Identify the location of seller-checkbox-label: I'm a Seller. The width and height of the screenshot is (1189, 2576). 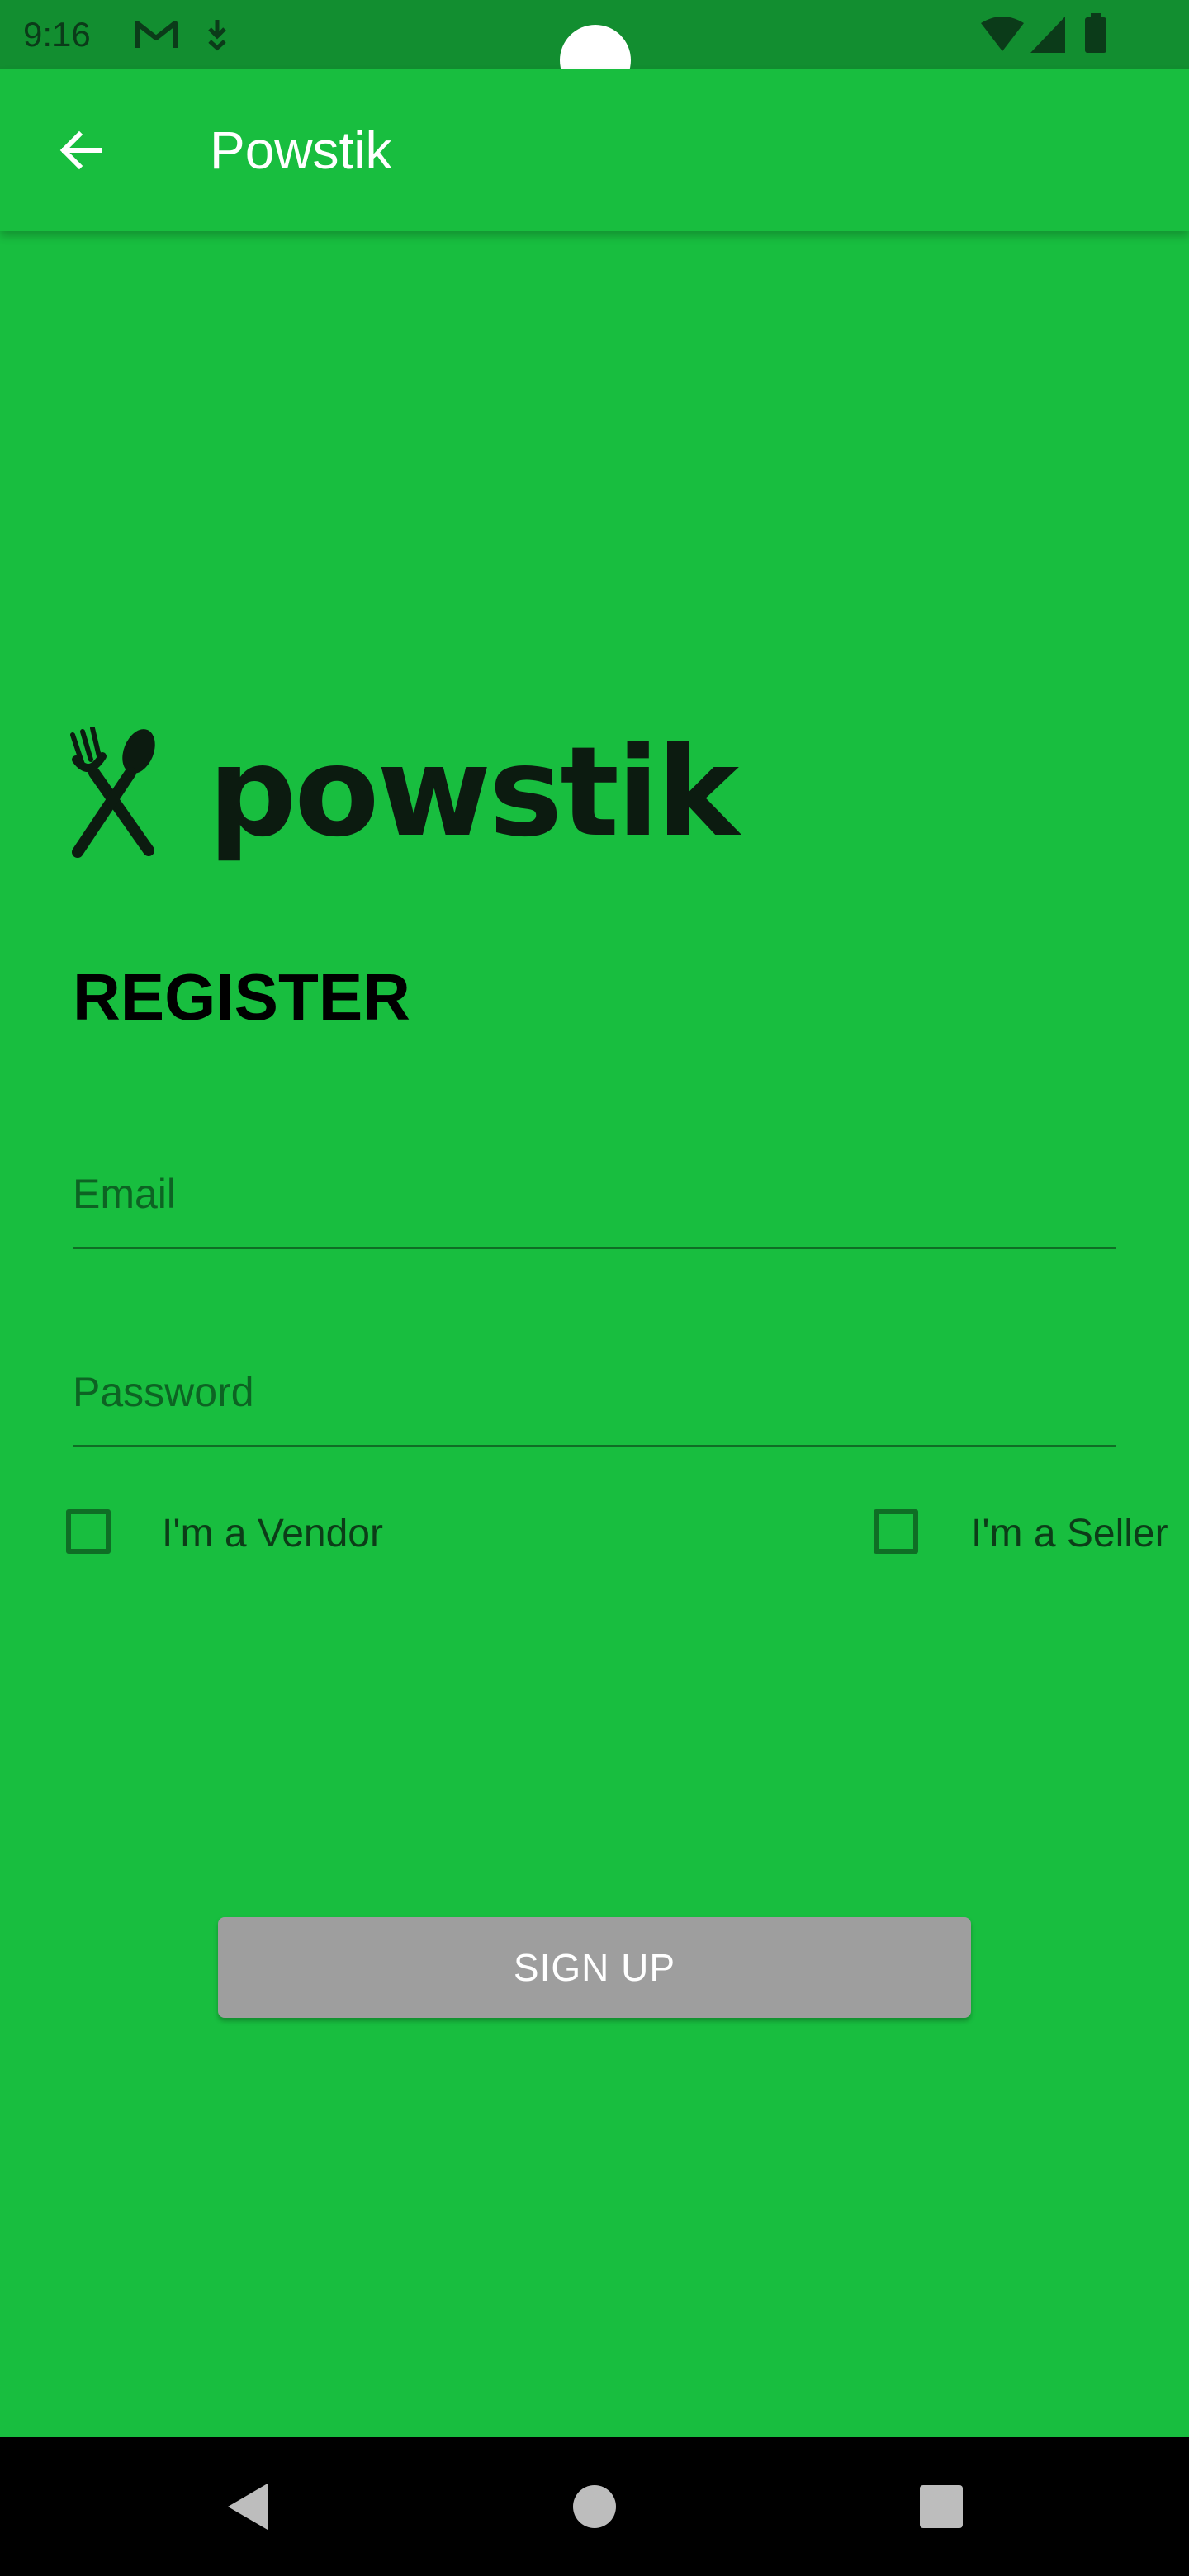
(1069, 1534).